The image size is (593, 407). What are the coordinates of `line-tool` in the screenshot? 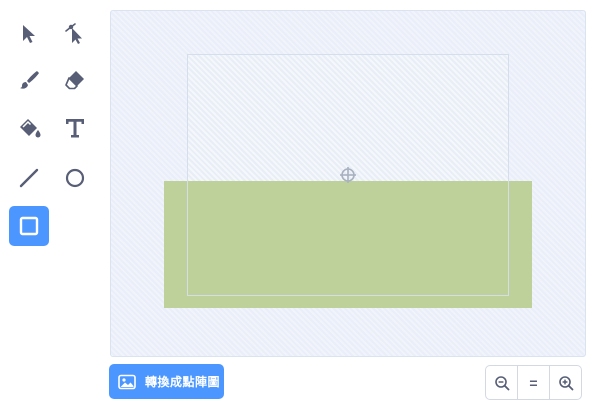 It's located at (29, 178).